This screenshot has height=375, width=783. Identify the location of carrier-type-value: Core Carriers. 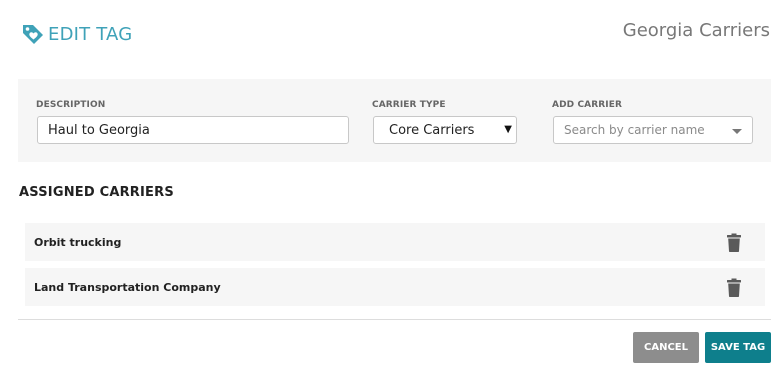
(432, 130).